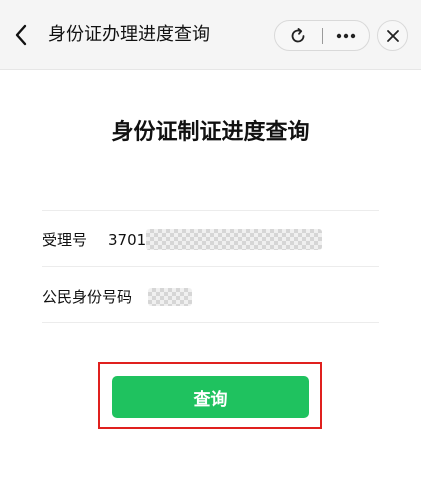 The image size is (421, 483). I want to click on close-icon, so click(392, 35).